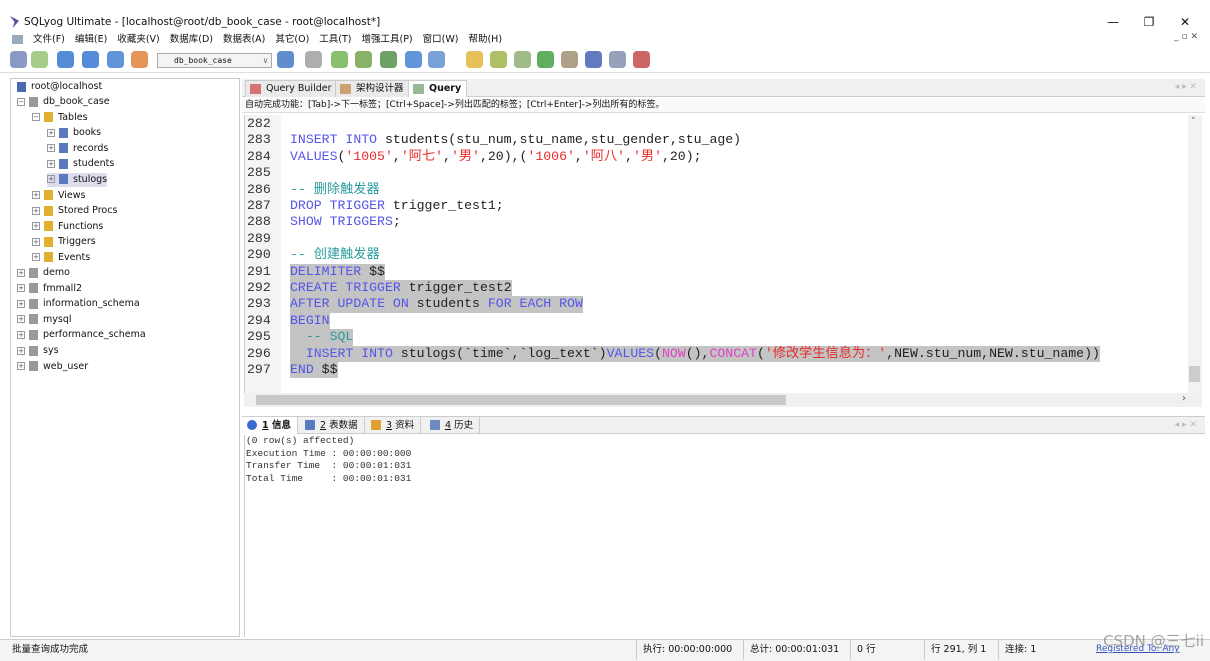 This screenshot has height=661, width=1210. I want to click on tab-query: Query, so click(438, 88).